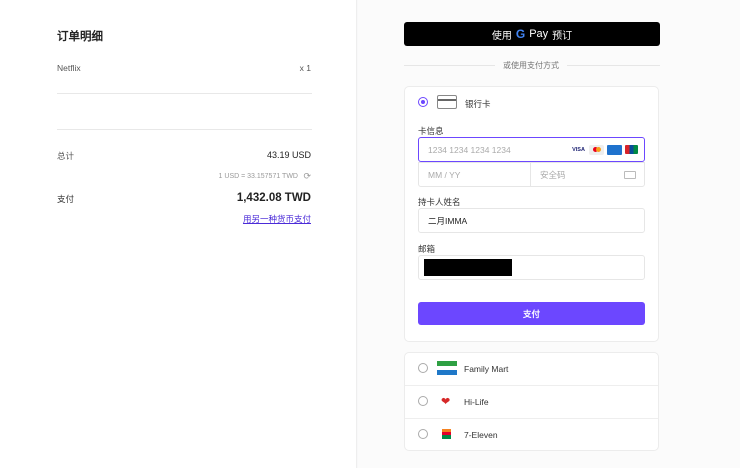 The width and height of the screenshot is (740, 468). I want to click on holder-label: 持卡人姓名, so click(439, 202).